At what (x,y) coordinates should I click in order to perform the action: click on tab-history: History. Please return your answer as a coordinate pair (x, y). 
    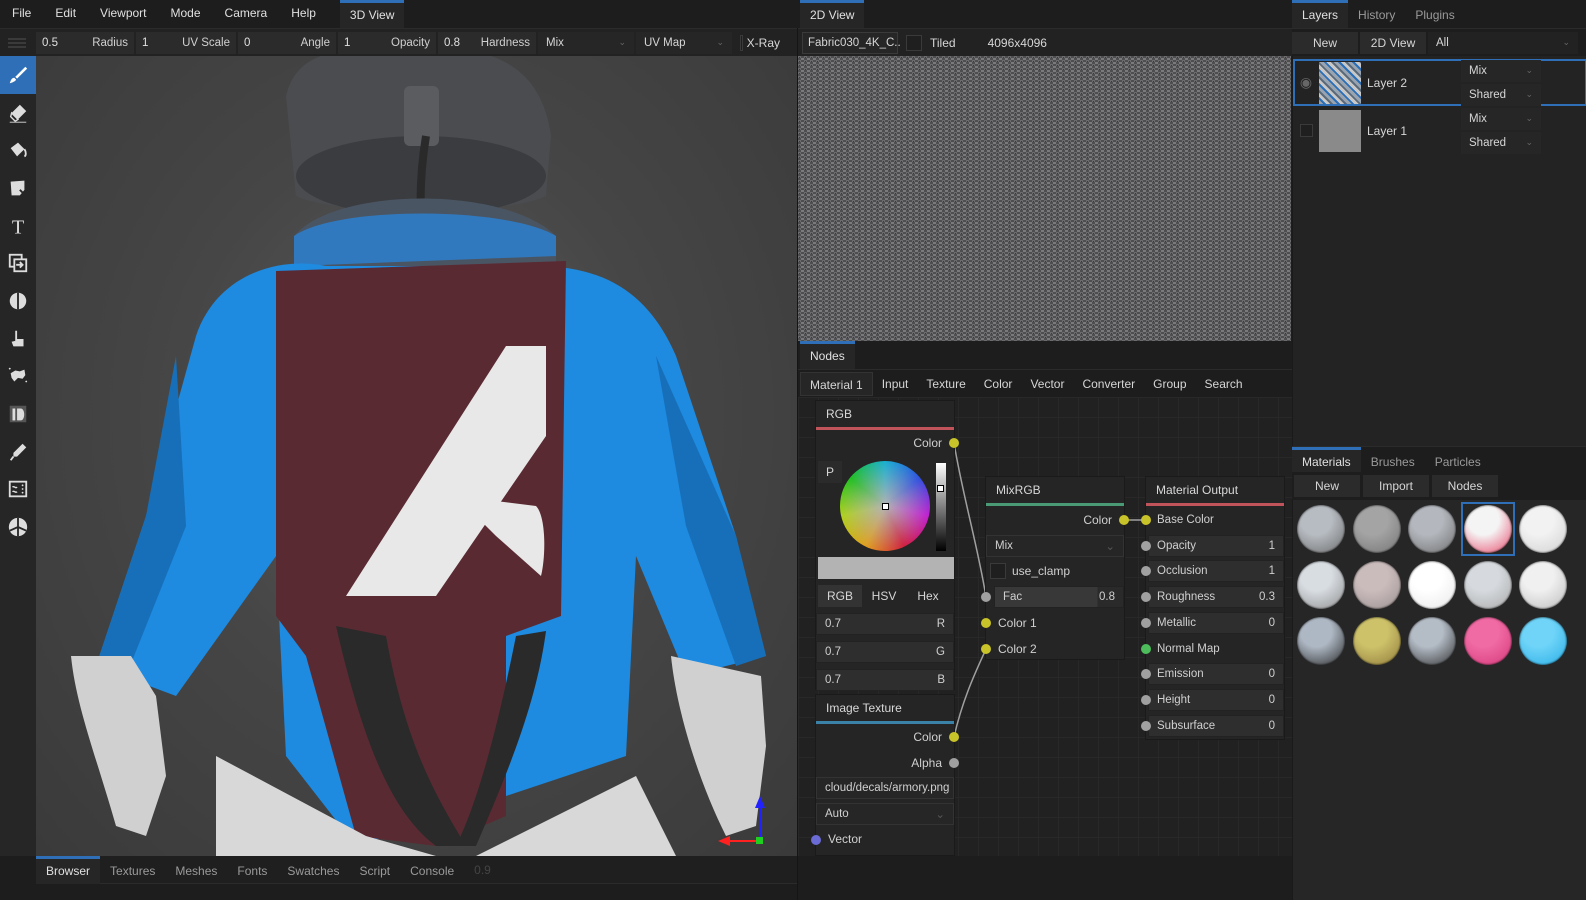
    Looking at the image, I should click on (1376, 14).